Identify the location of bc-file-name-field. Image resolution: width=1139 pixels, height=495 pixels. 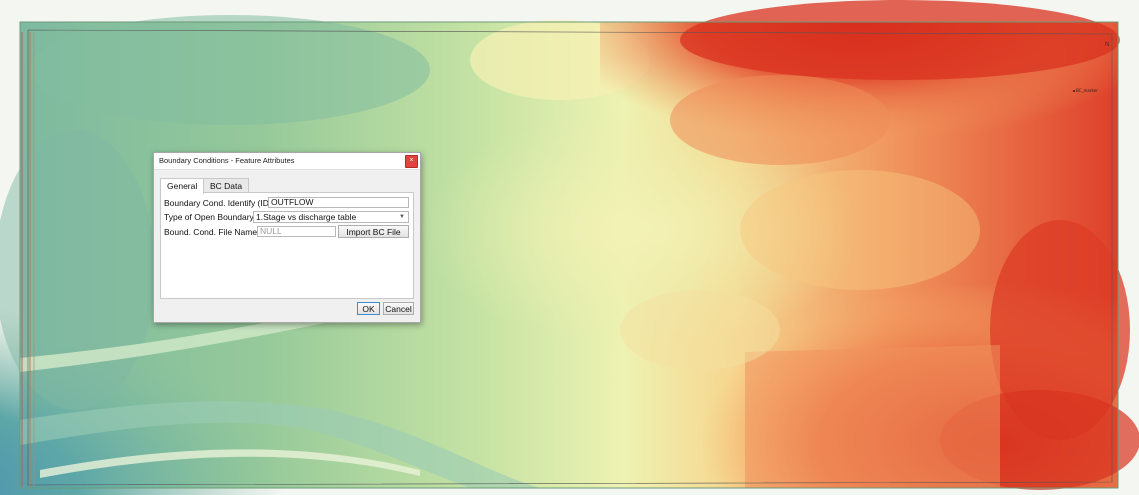
(296, 231).